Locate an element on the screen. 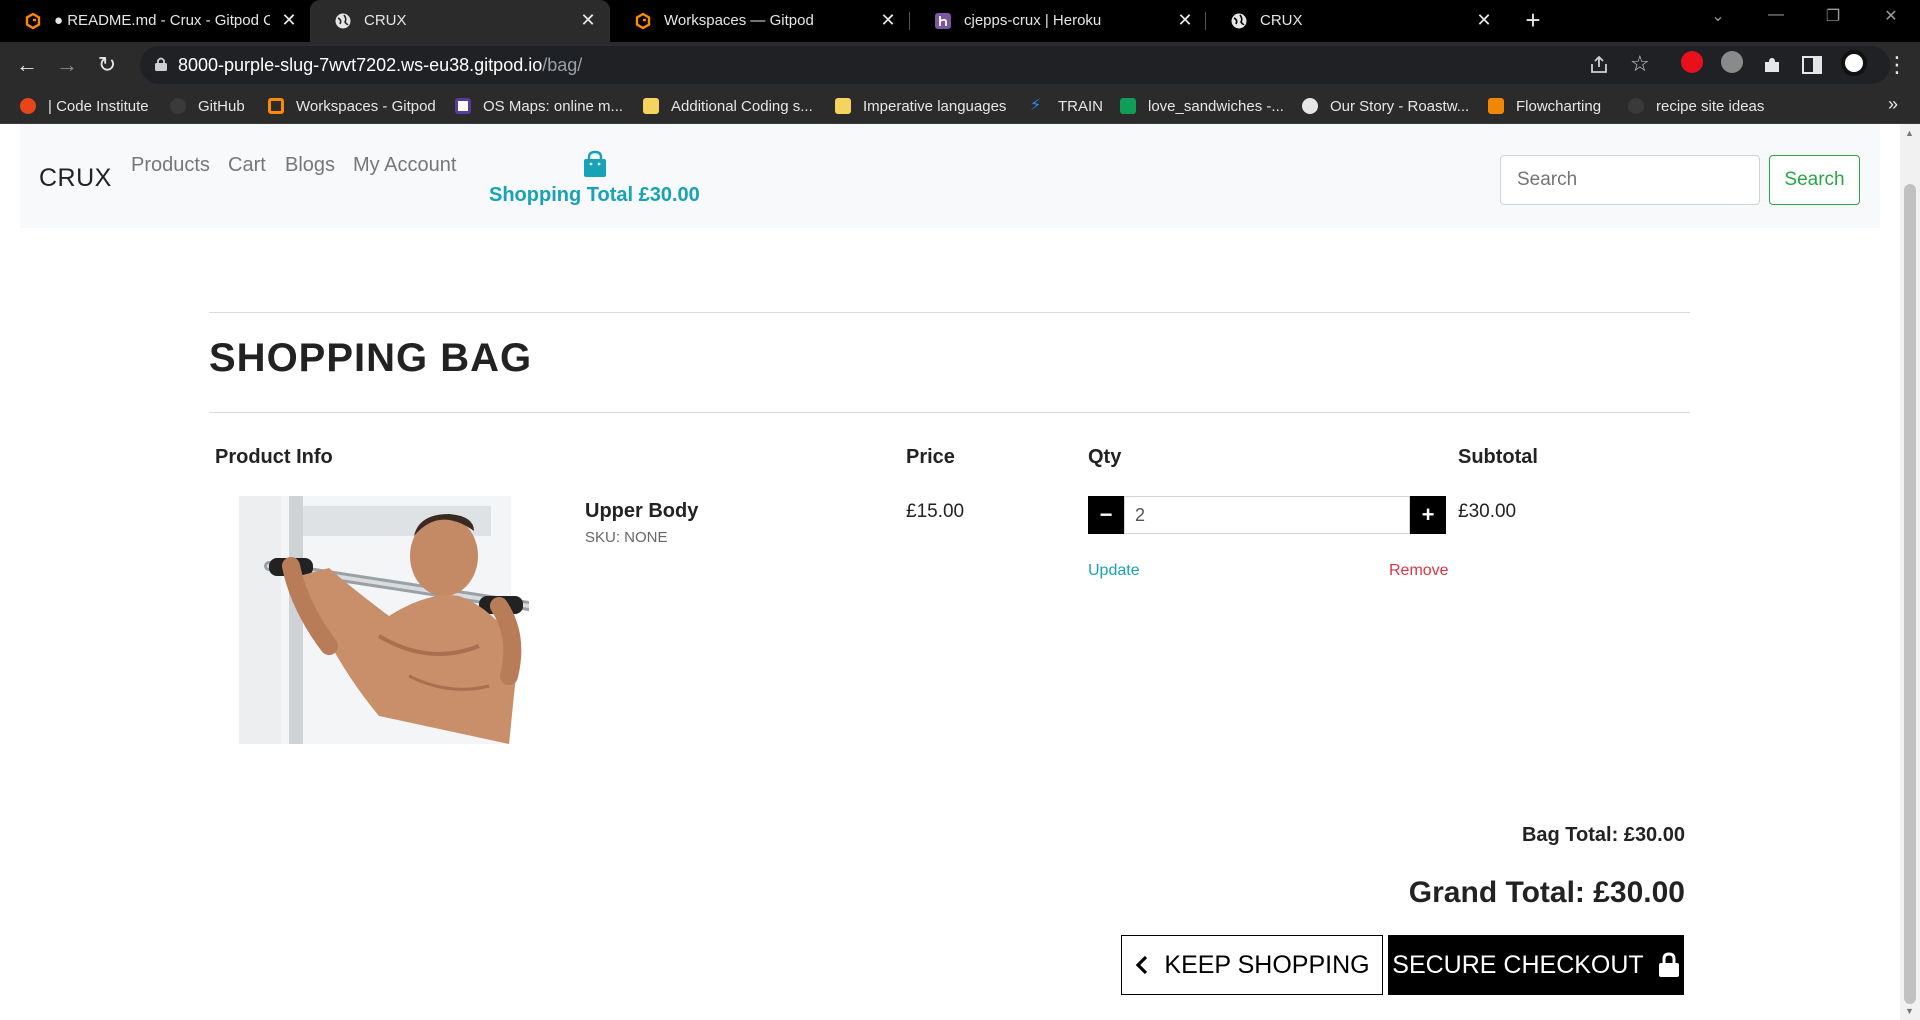 This screenshot has width=1920, height=1020. github-icon is located at coordinates (178, 106).